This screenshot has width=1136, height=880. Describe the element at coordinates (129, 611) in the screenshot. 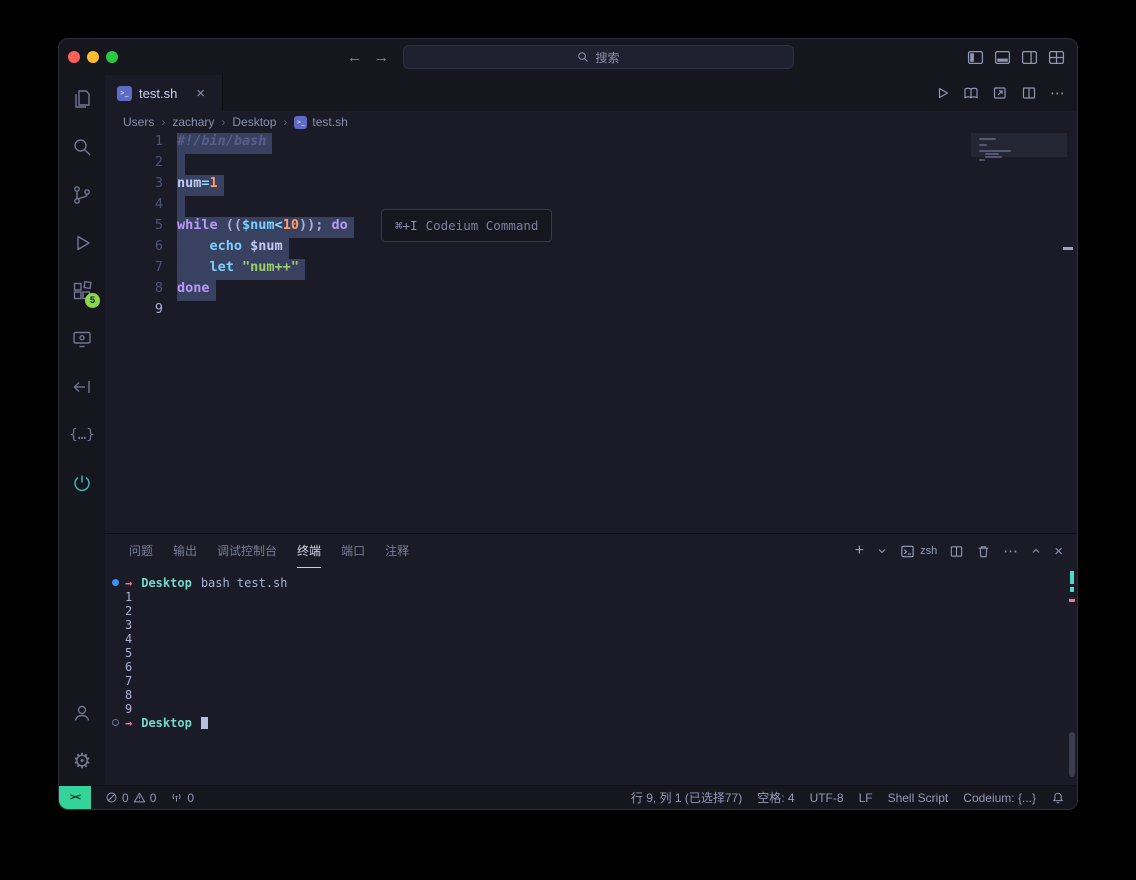

I see `terminal-text: 2` at that location.